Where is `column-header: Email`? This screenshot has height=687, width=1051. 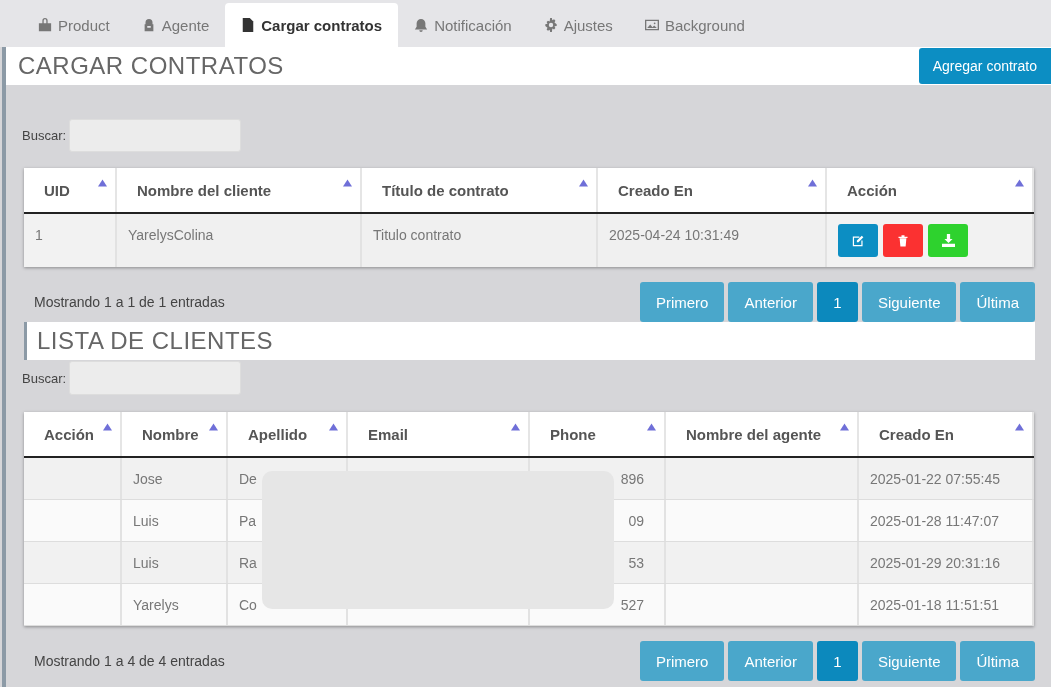
column-header: Email is located at coordinates (439, 434).